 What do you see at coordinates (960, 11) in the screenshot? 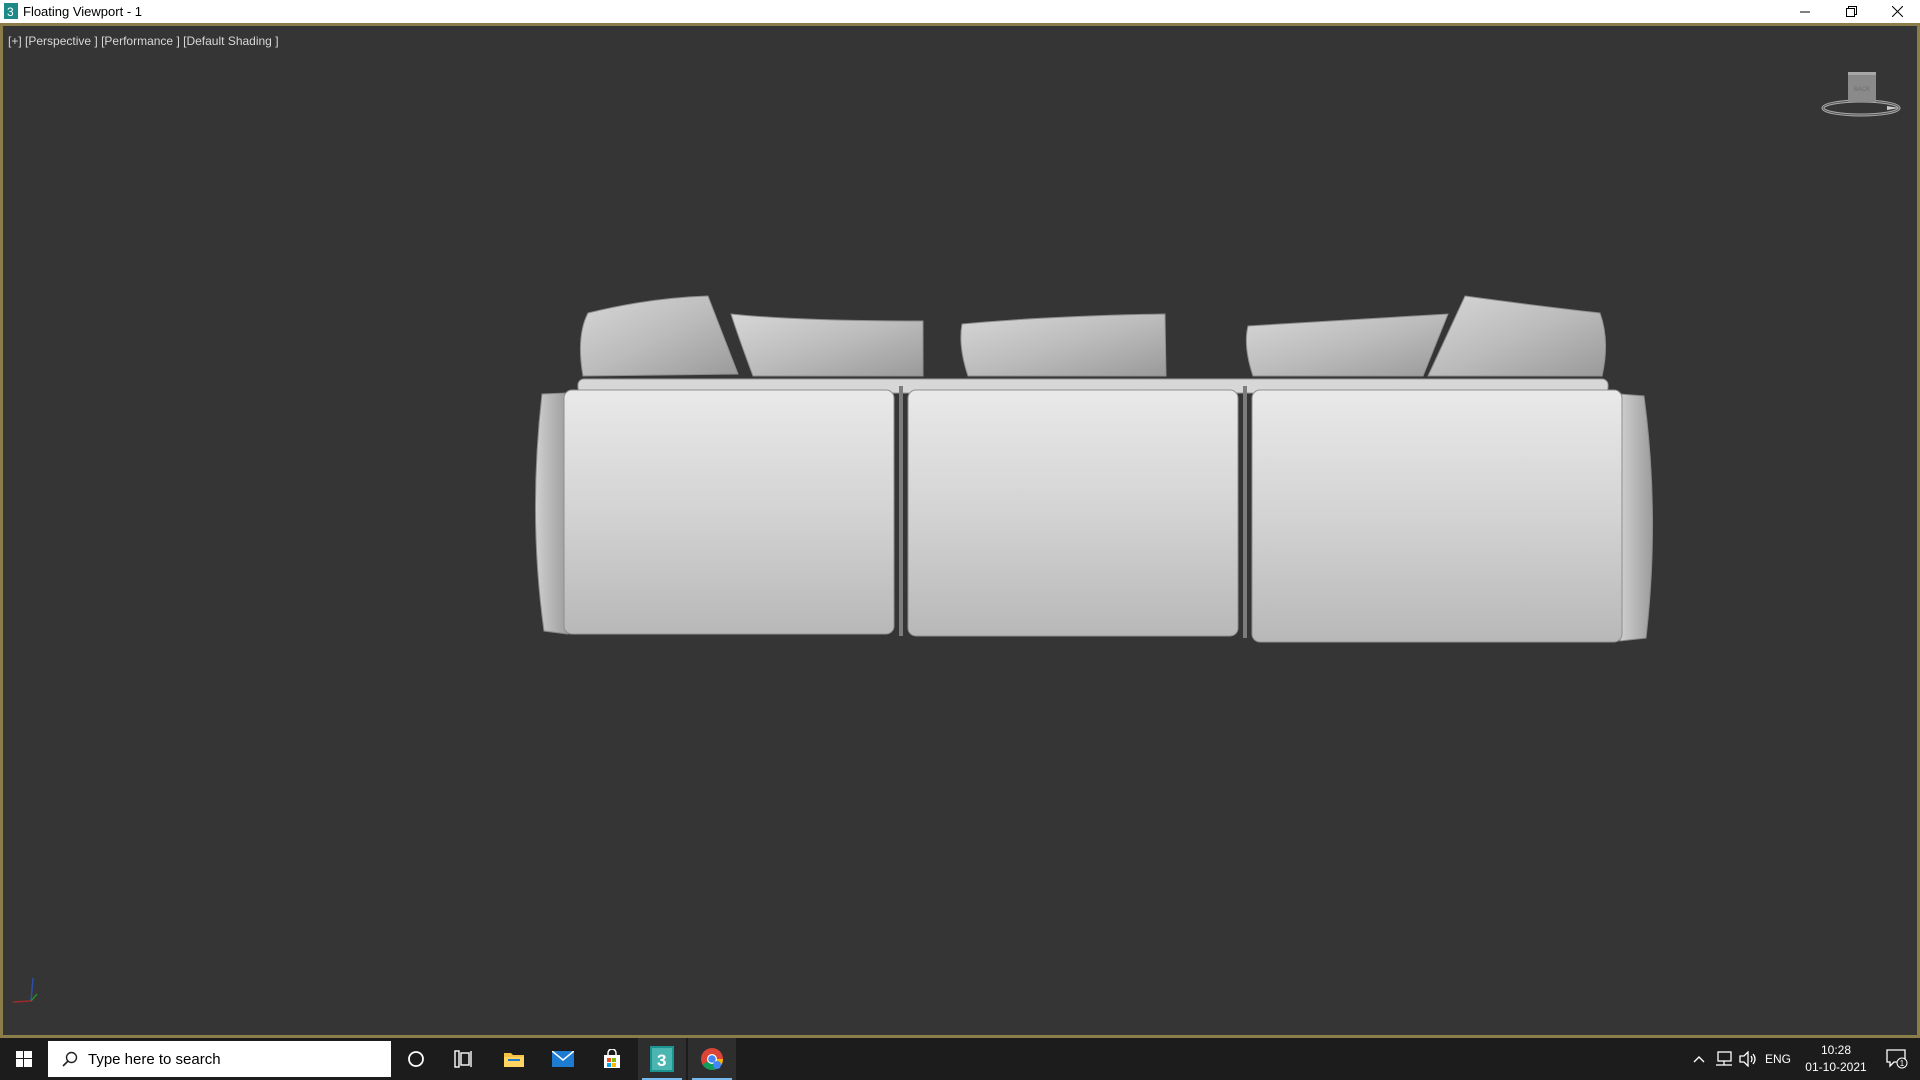
I see `title-bar: 3 Floating Viewport - 1` at bounding box center [960, 11].